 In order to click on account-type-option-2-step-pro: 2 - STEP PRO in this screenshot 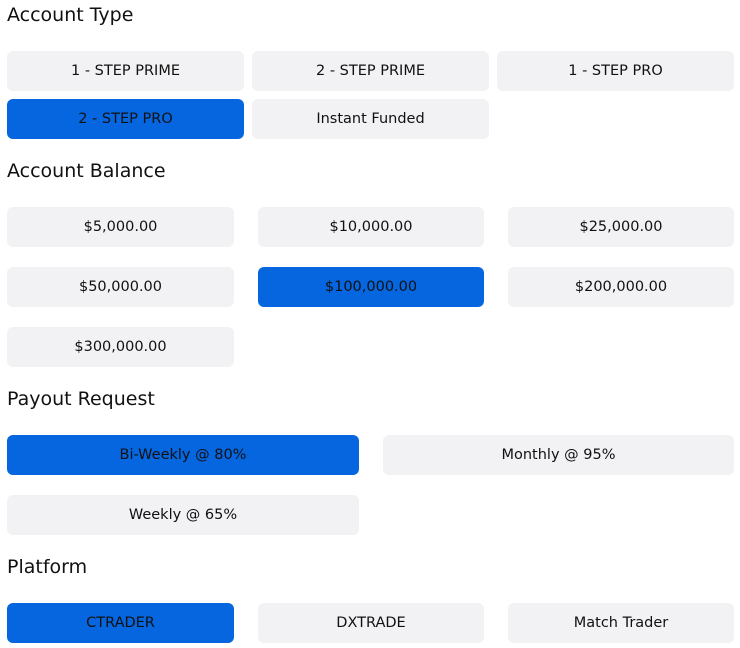, I will do `click(125, 119)`.